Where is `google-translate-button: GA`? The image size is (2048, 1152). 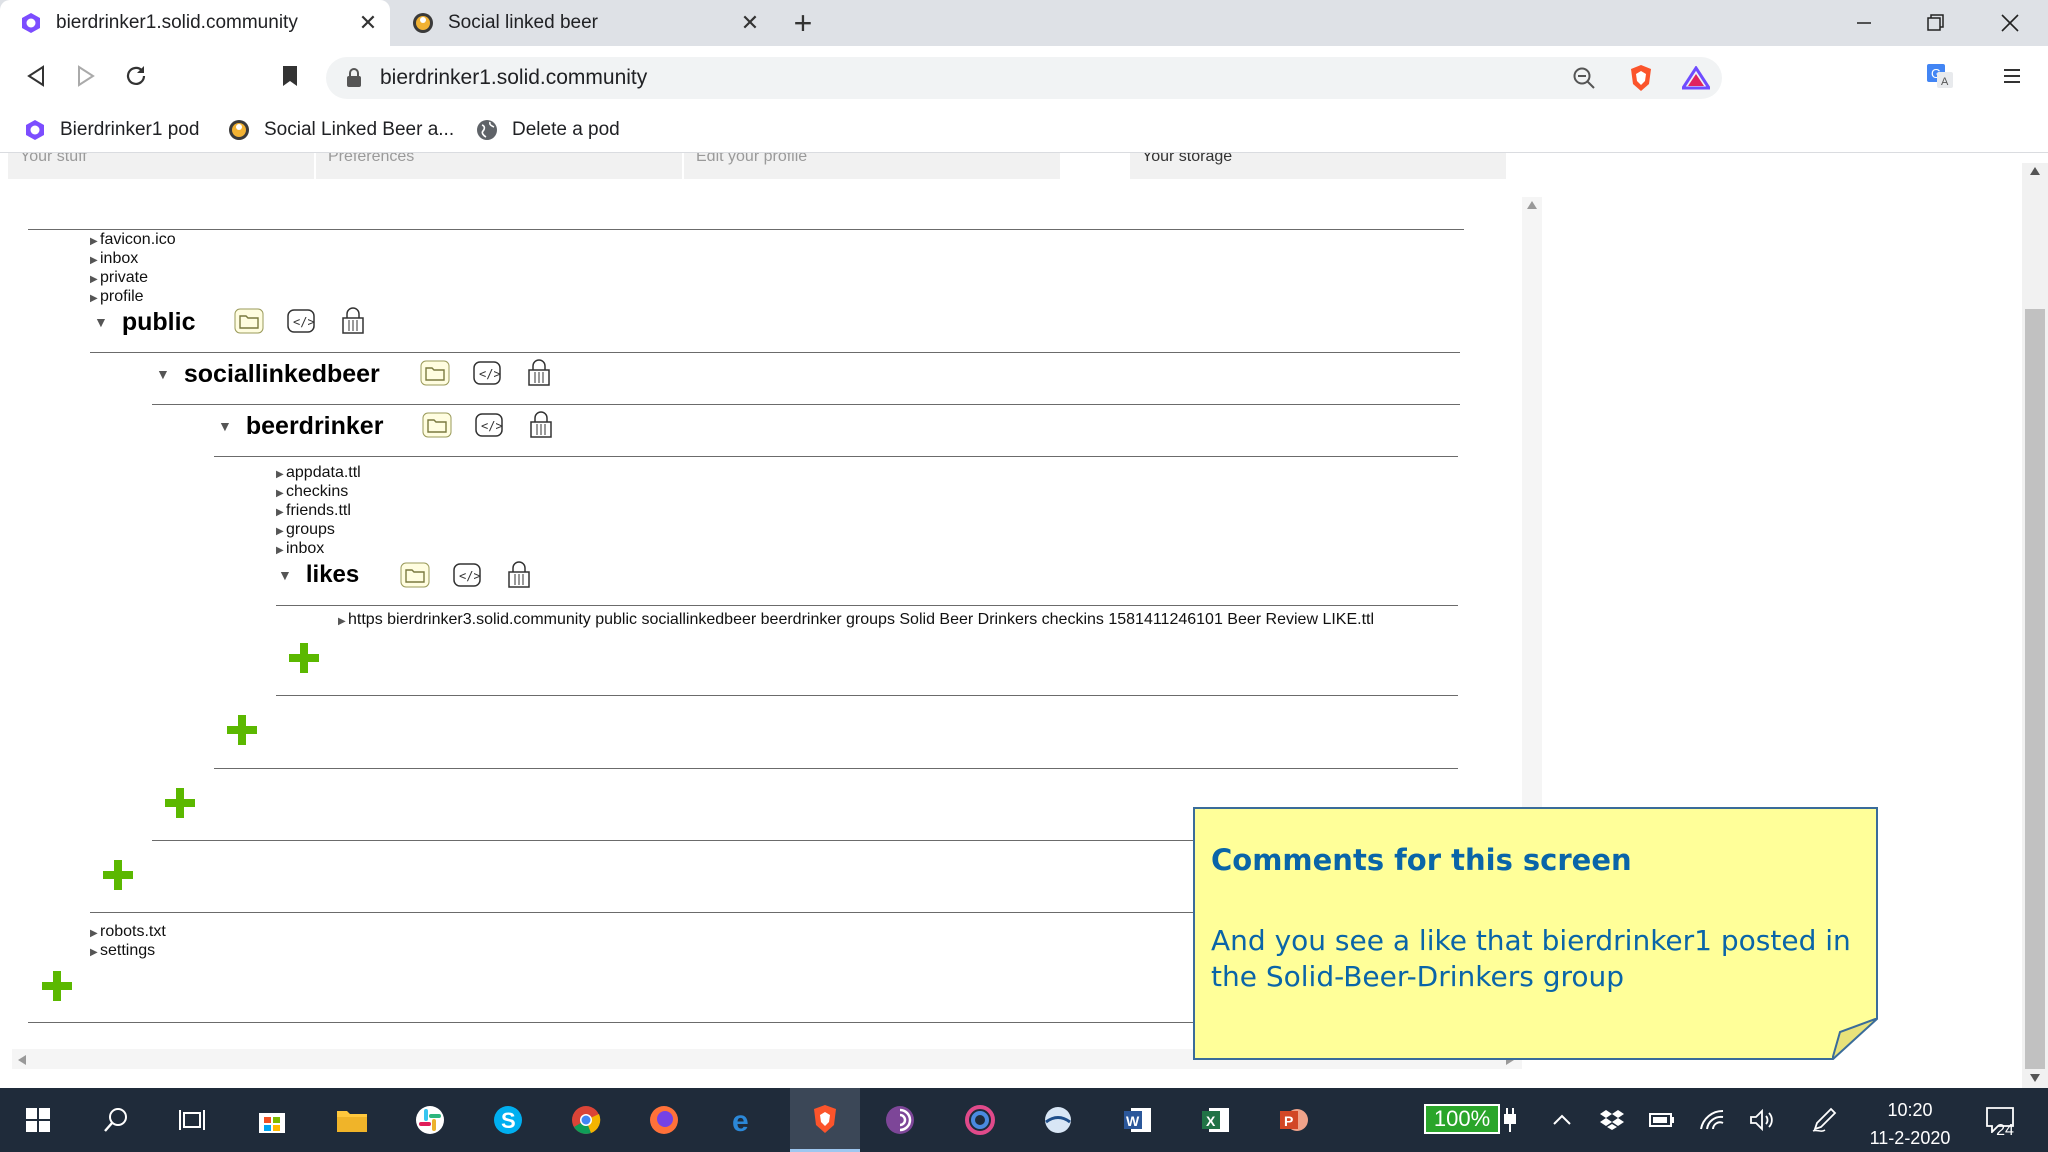
google-translate-button: GA is located at coordinates (1940, 76).